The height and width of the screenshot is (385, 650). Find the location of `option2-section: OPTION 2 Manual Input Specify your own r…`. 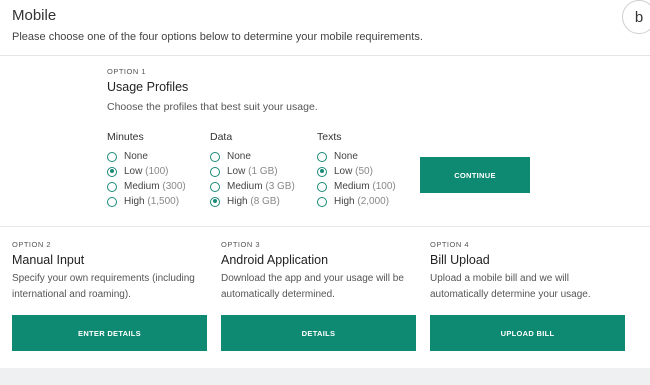

option2-section: OPTION 2 Manual Input Specify your own r… is located at coordinates (112, 271).